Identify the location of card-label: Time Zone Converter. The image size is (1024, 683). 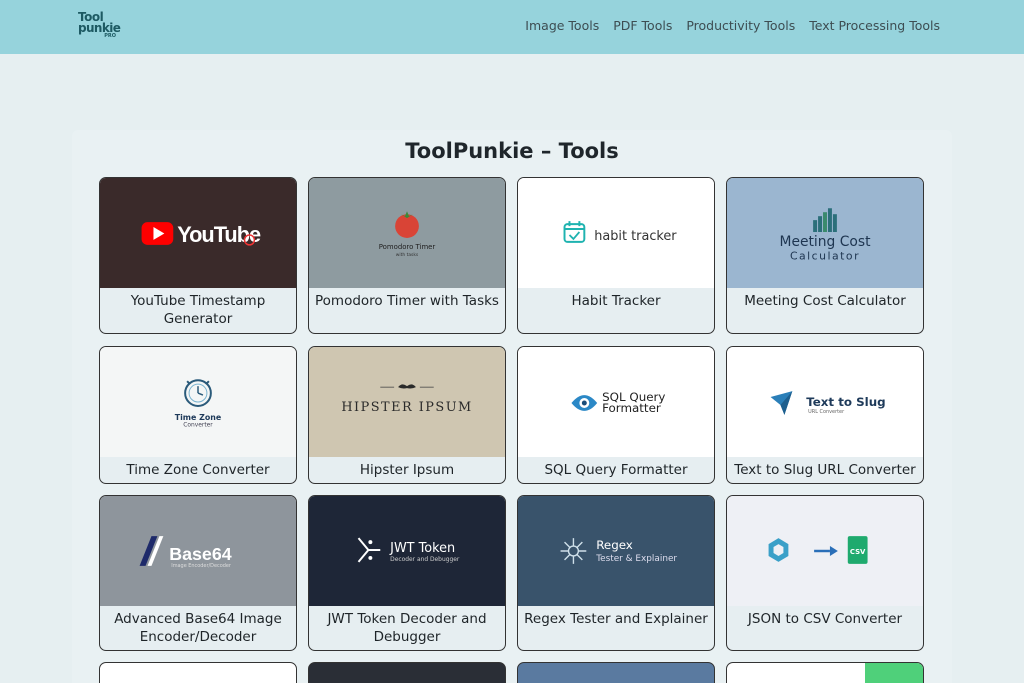
(198, 470).